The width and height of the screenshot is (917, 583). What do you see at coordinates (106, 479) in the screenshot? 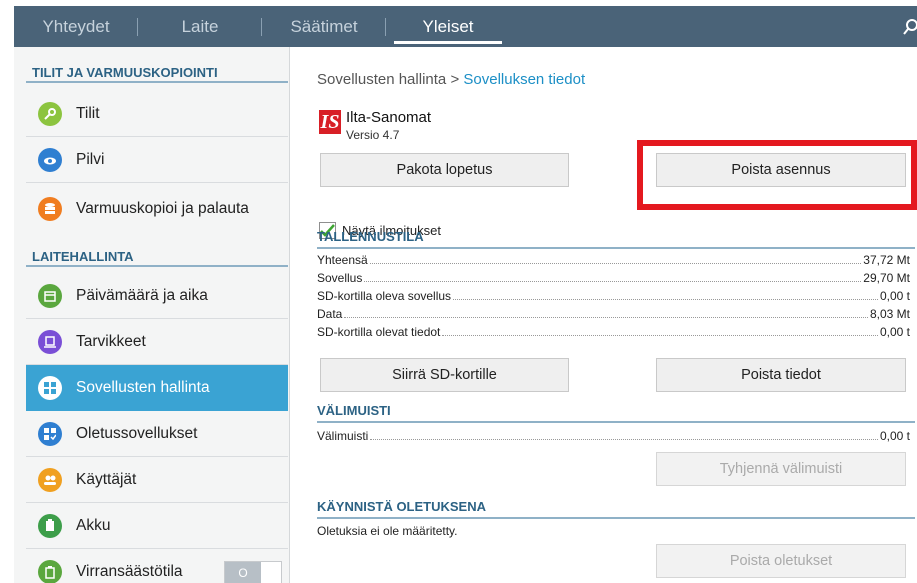
I see `sidebar-item-label: Käyttäjät` at bounding box center [106, 479].